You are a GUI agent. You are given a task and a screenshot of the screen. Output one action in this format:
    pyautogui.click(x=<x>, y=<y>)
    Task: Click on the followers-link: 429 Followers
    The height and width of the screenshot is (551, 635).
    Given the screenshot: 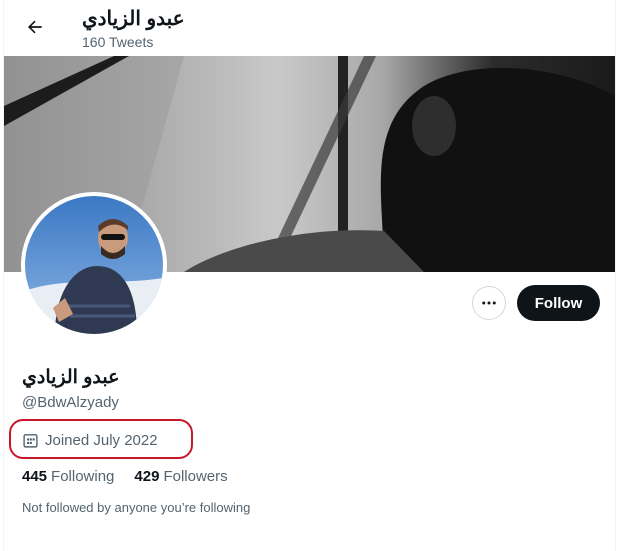 What is the action you would take?
    pyautogui.click(x=180, y=476)
    